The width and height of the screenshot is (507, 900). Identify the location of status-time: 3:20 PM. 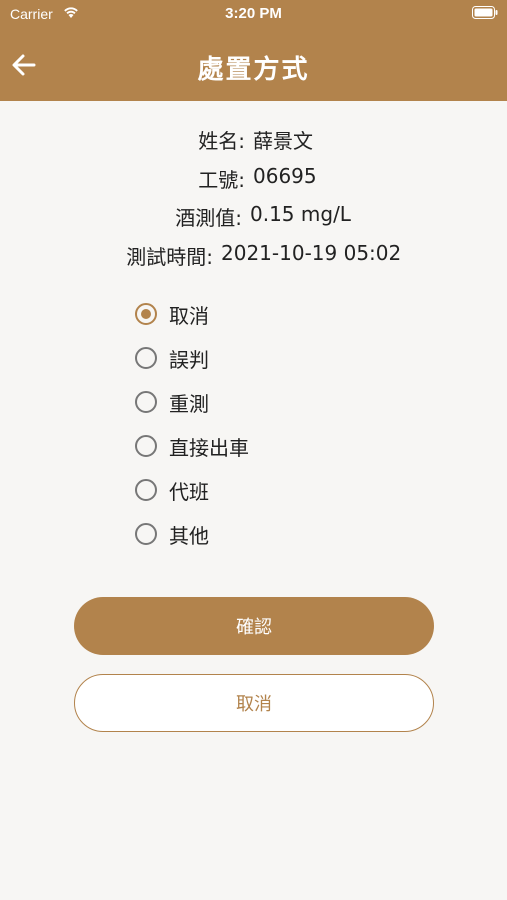
(253, 13).